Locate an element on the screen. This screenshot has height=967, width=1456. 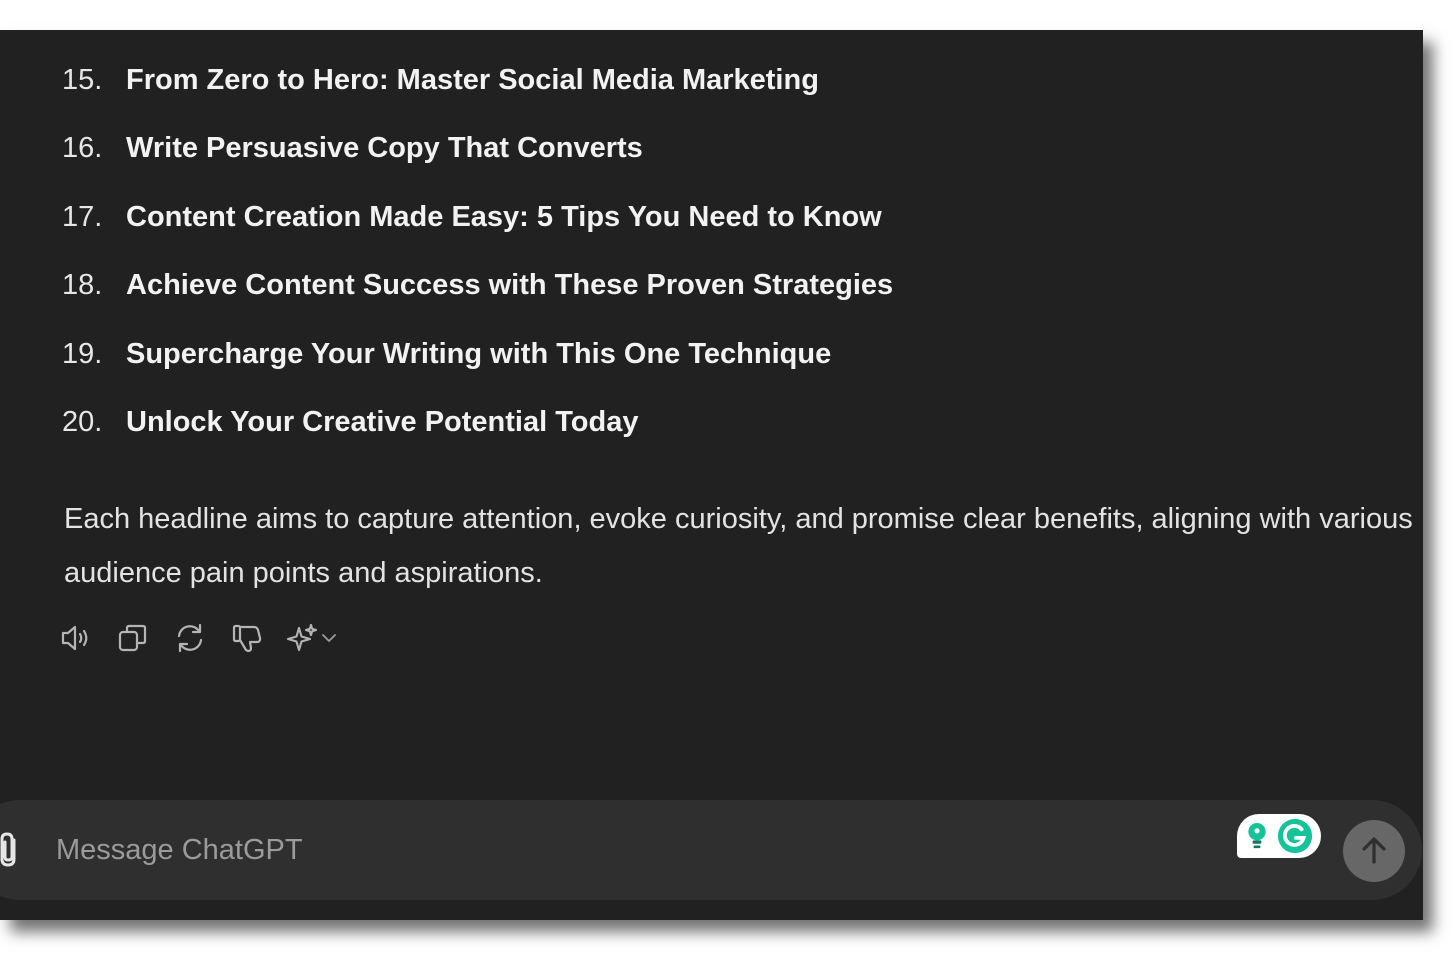
attach-button is located at coordinates (14, 850).